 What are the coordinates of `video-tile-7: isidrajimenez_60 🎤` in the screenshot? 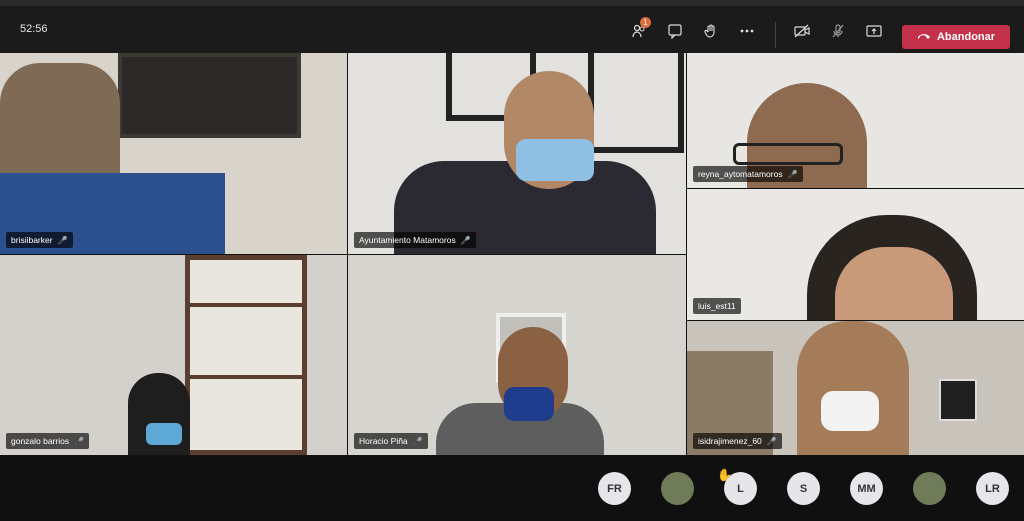 It's located at (855, 388).